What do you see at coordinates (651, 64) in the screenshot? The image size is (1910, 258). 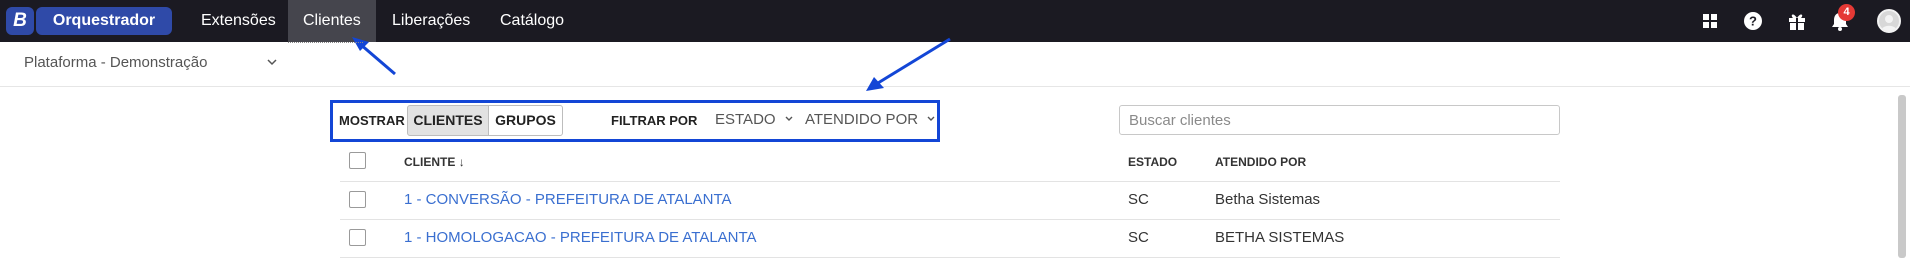 I see `annotation-arrows` at bounding box center [651, 64].